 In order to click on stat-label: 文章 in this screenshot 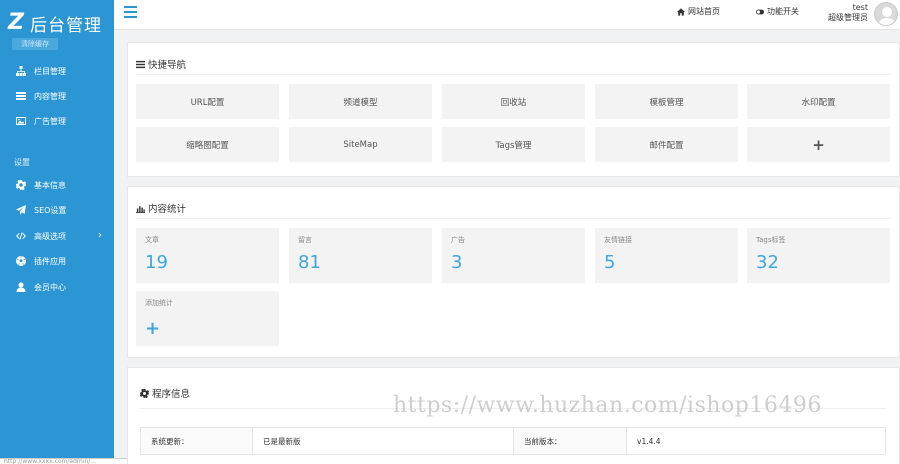, I will do `click(152, 240)`.